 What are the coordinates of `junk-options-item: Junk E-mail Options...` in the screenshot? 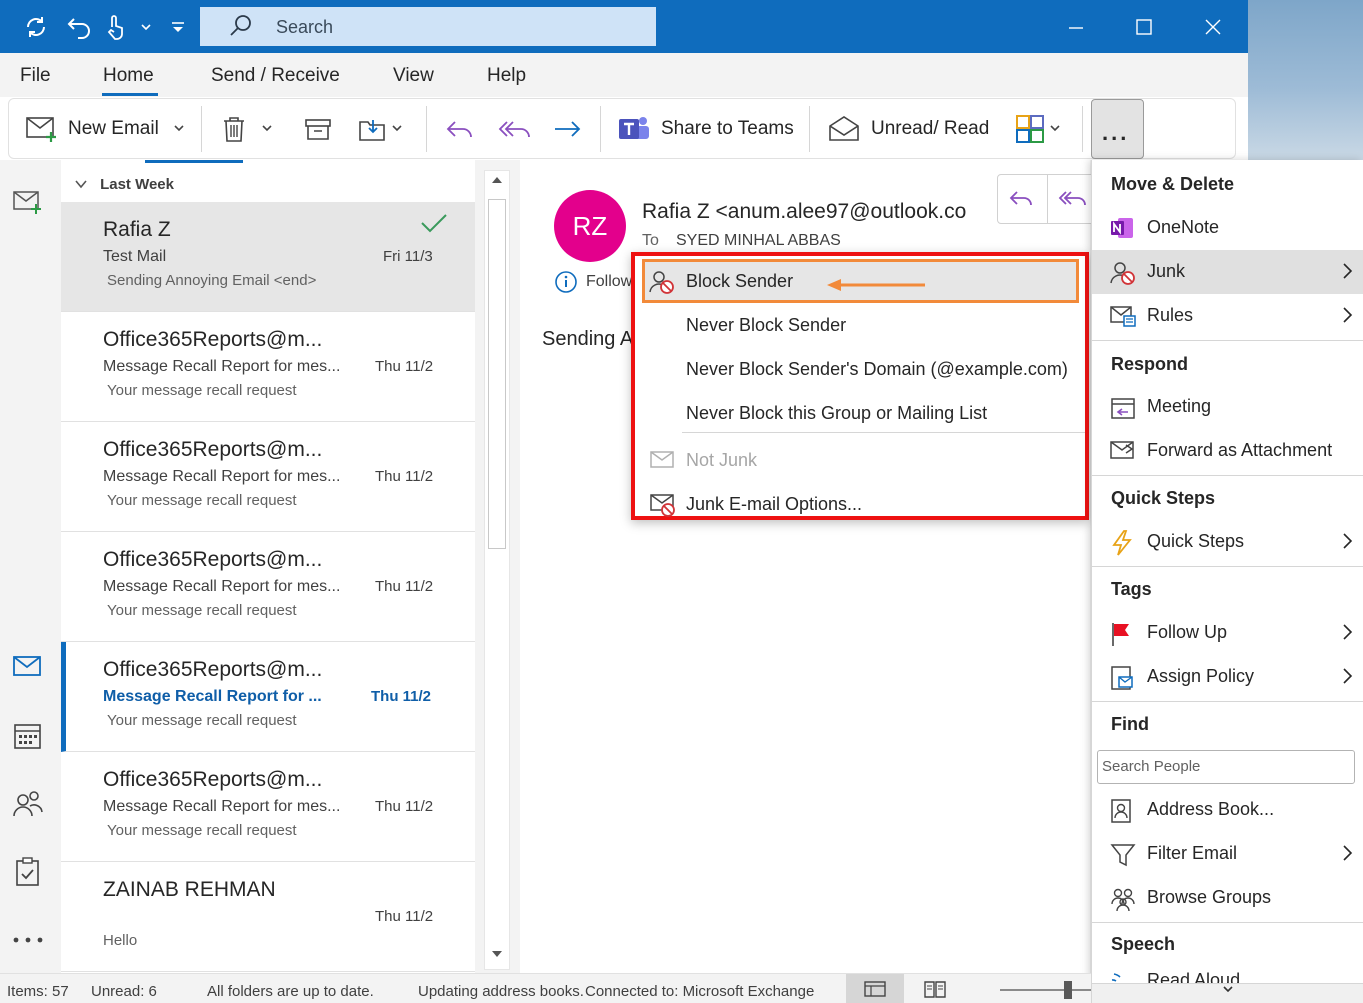 It's located at (860, 504).